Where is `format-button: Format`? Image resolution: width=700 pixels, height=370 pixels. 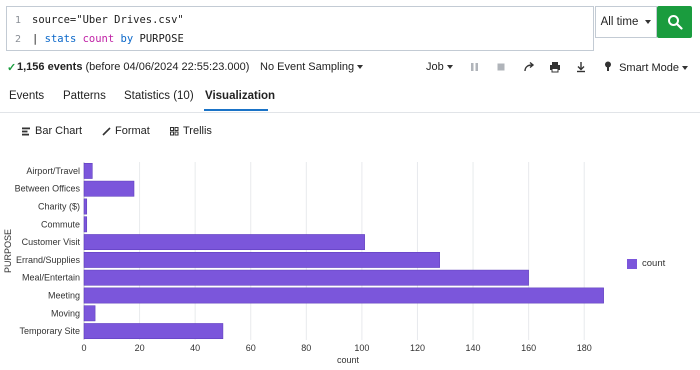 format-button: Format is located at coordinates (126, 131).